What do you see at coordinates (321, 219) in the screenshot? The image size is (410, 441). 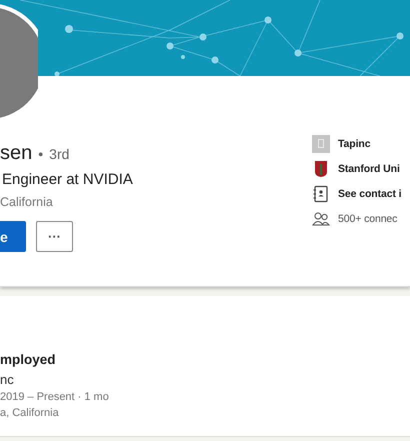 I see `people-icon` at bounding box center [321, 219].